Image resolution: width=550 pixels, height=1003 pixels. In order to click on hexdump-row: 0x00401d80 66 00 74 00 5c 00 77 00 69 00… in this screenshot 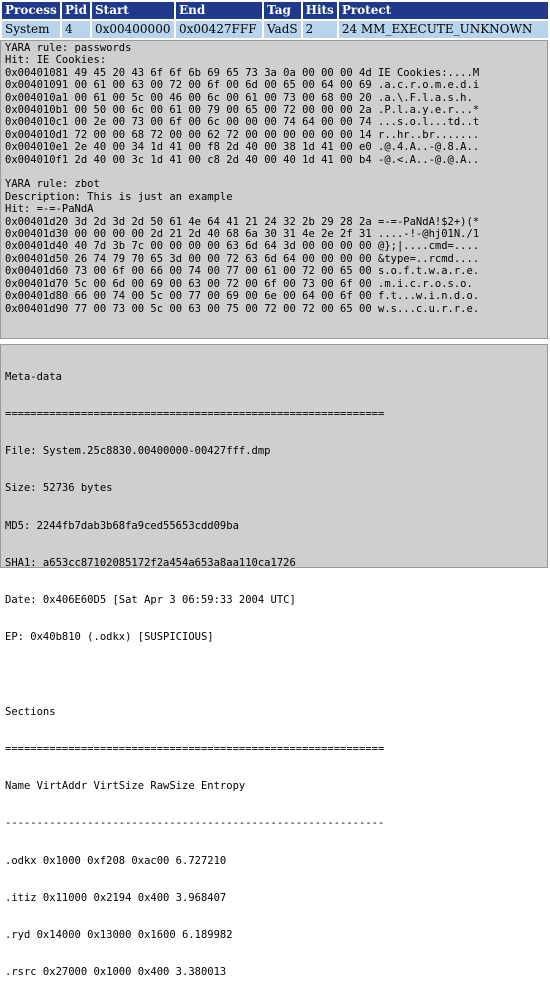, I will do `click(276, 296)`.